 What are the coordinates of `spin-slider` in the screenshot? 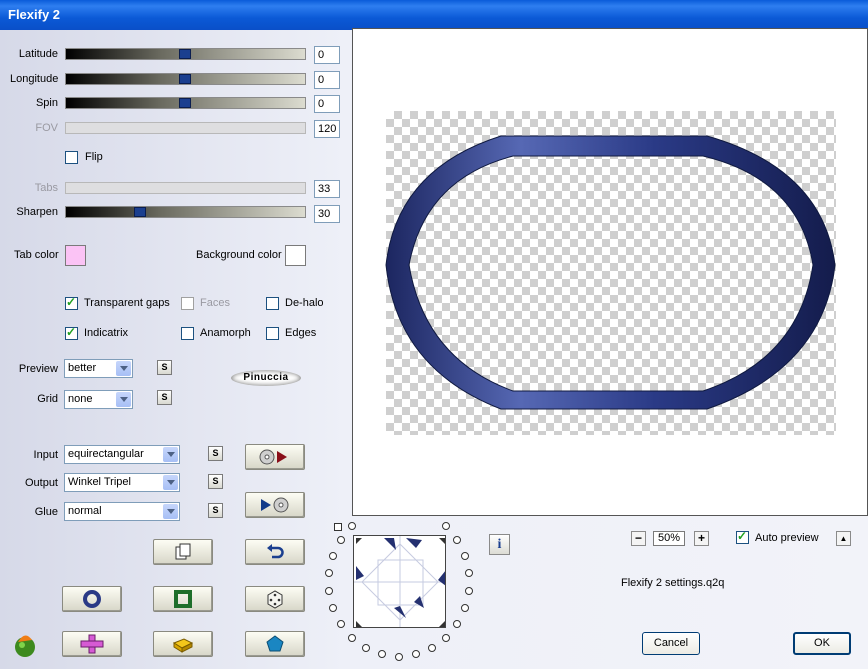 It's located at (185, 103).